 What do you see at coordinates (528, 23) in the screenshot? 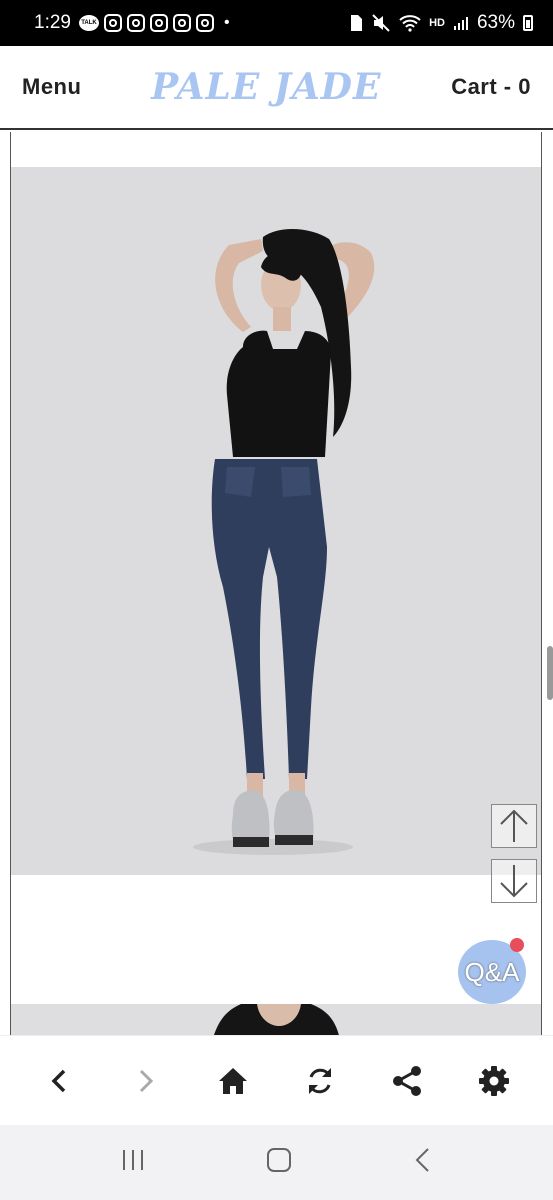
I see `battery-icon` at bounding box center [528, 23].